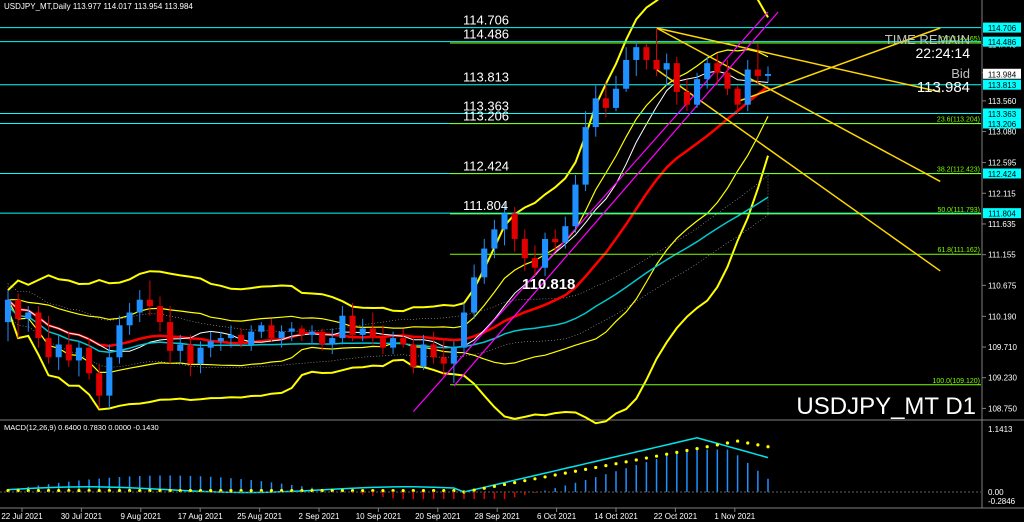 This screenshot has height=522, width=1024. What do you see at coordinates (1002, 85) in the screenshot?
I see `axis-price-badge-text-3: 113.813` at bounding box center [1002, 85].